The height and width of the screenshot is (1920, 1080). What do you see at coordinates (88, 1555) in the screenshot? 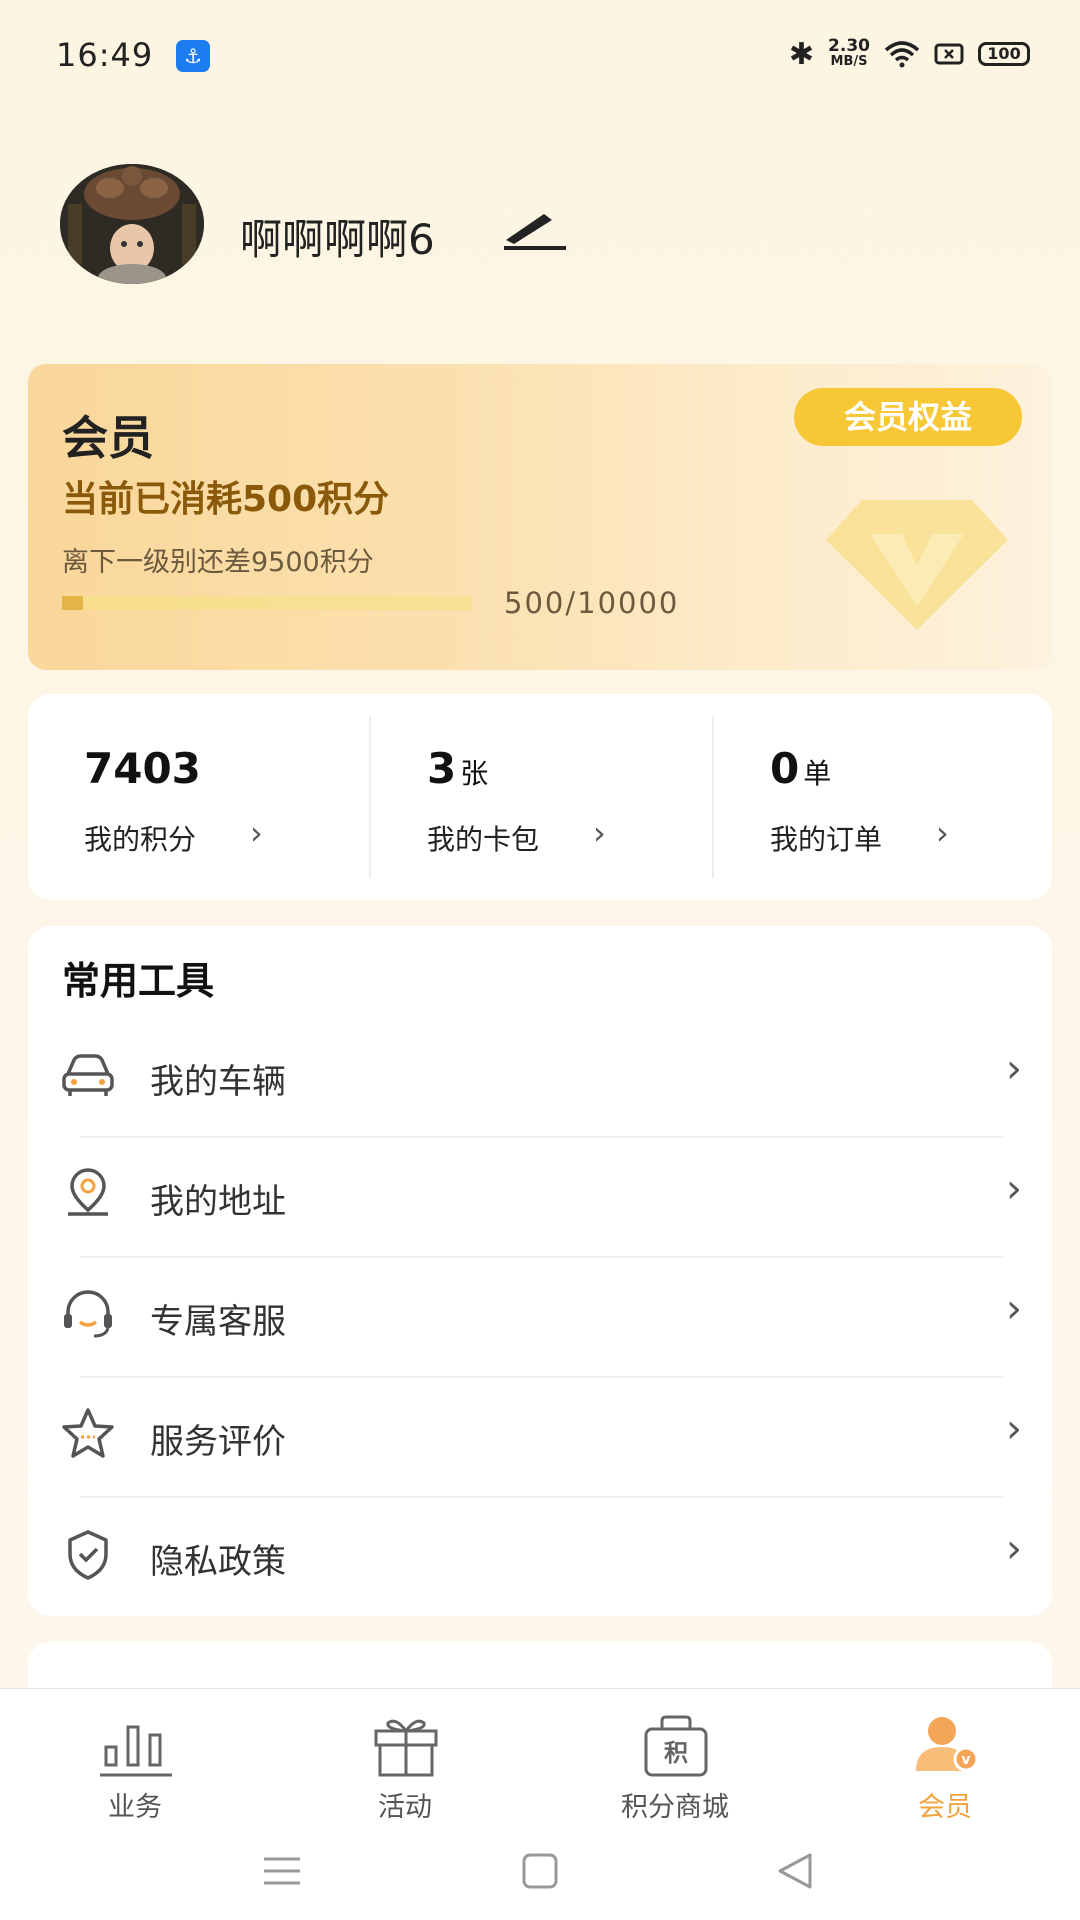
I see `shield-check-icon` at bounding box center [88, 1555].